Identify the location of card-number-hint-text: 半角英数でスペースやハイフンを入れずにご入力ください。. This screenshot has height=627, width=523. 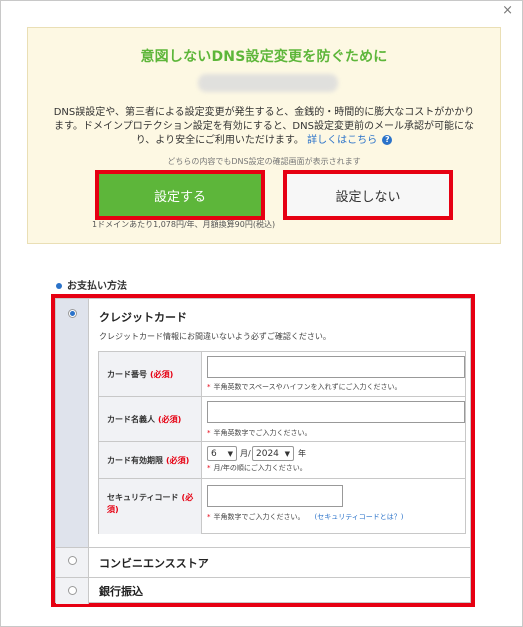
(307, 387).